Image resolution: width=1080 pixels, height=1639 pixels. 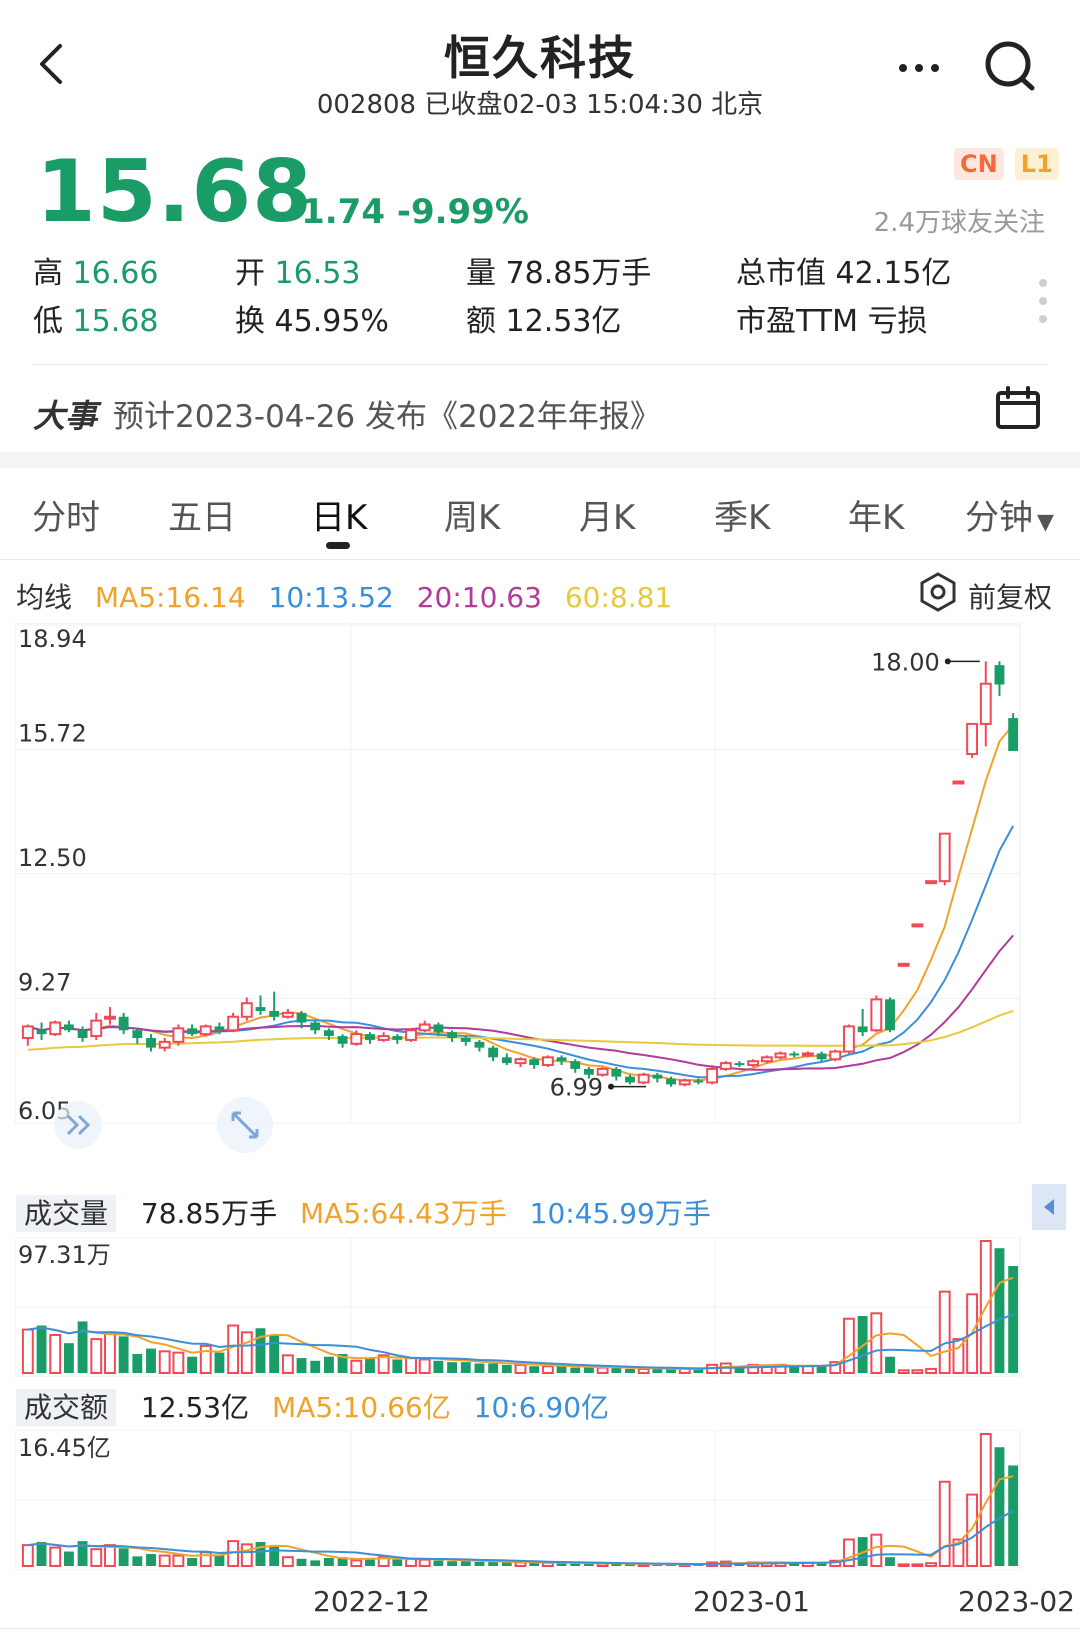 I want to click on tab-minute: 分钟 ▼, so click(x=1009, y=514).